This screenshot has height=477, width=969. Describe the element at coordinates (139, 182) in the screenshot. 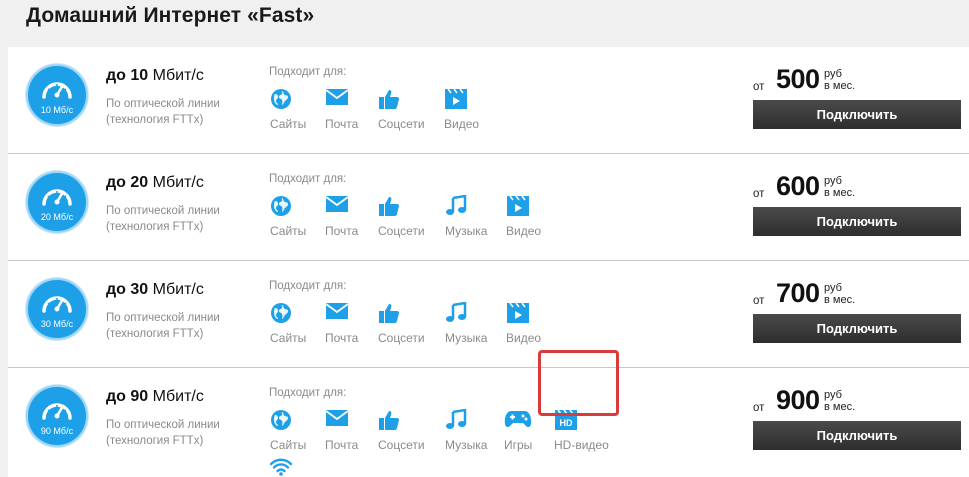

I see `speed-value: 20` at that location.